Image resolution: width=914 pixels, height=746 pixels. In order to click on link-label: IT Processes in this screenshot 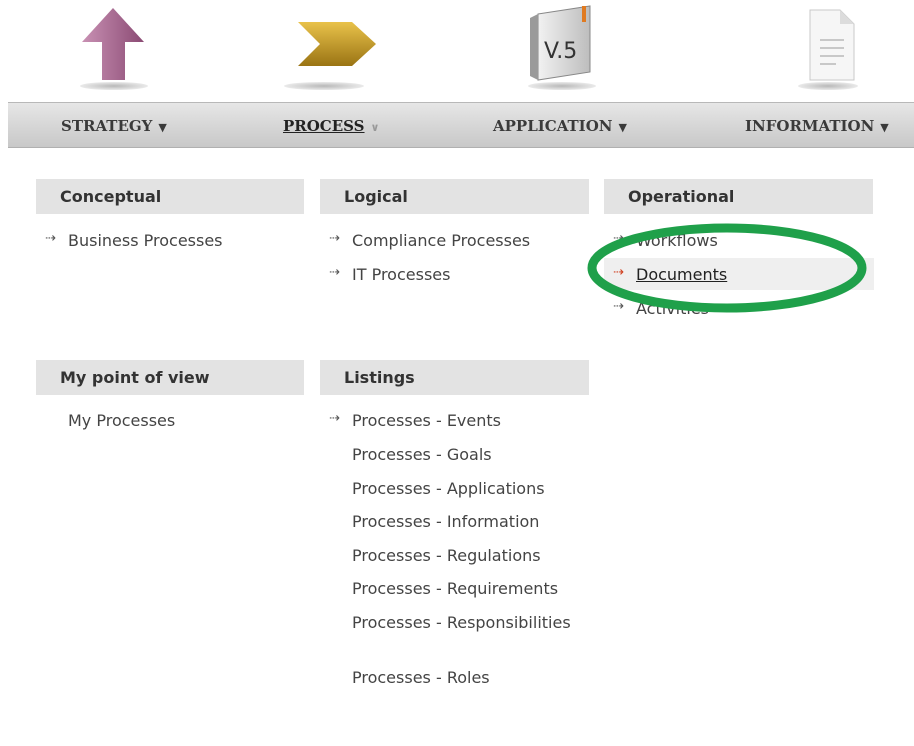, I will do `click(401, 274)`.